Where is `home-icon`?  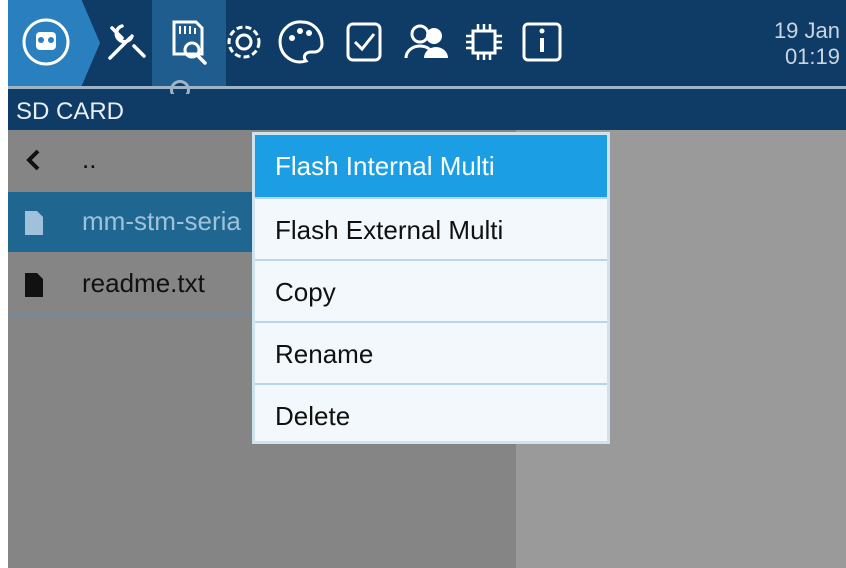 home-icon is located at coordinates (46, 42).